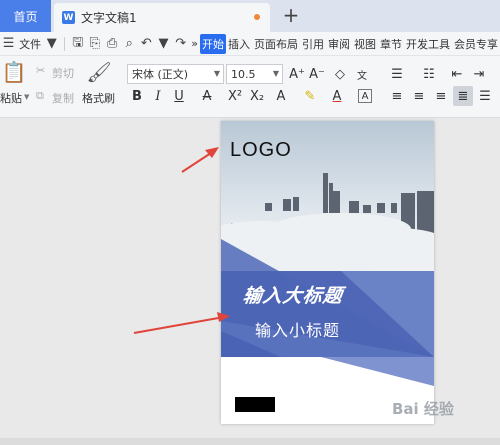 The image size is (500, 445). I want to click on arrow-to-title-icon, so click(181, 323).